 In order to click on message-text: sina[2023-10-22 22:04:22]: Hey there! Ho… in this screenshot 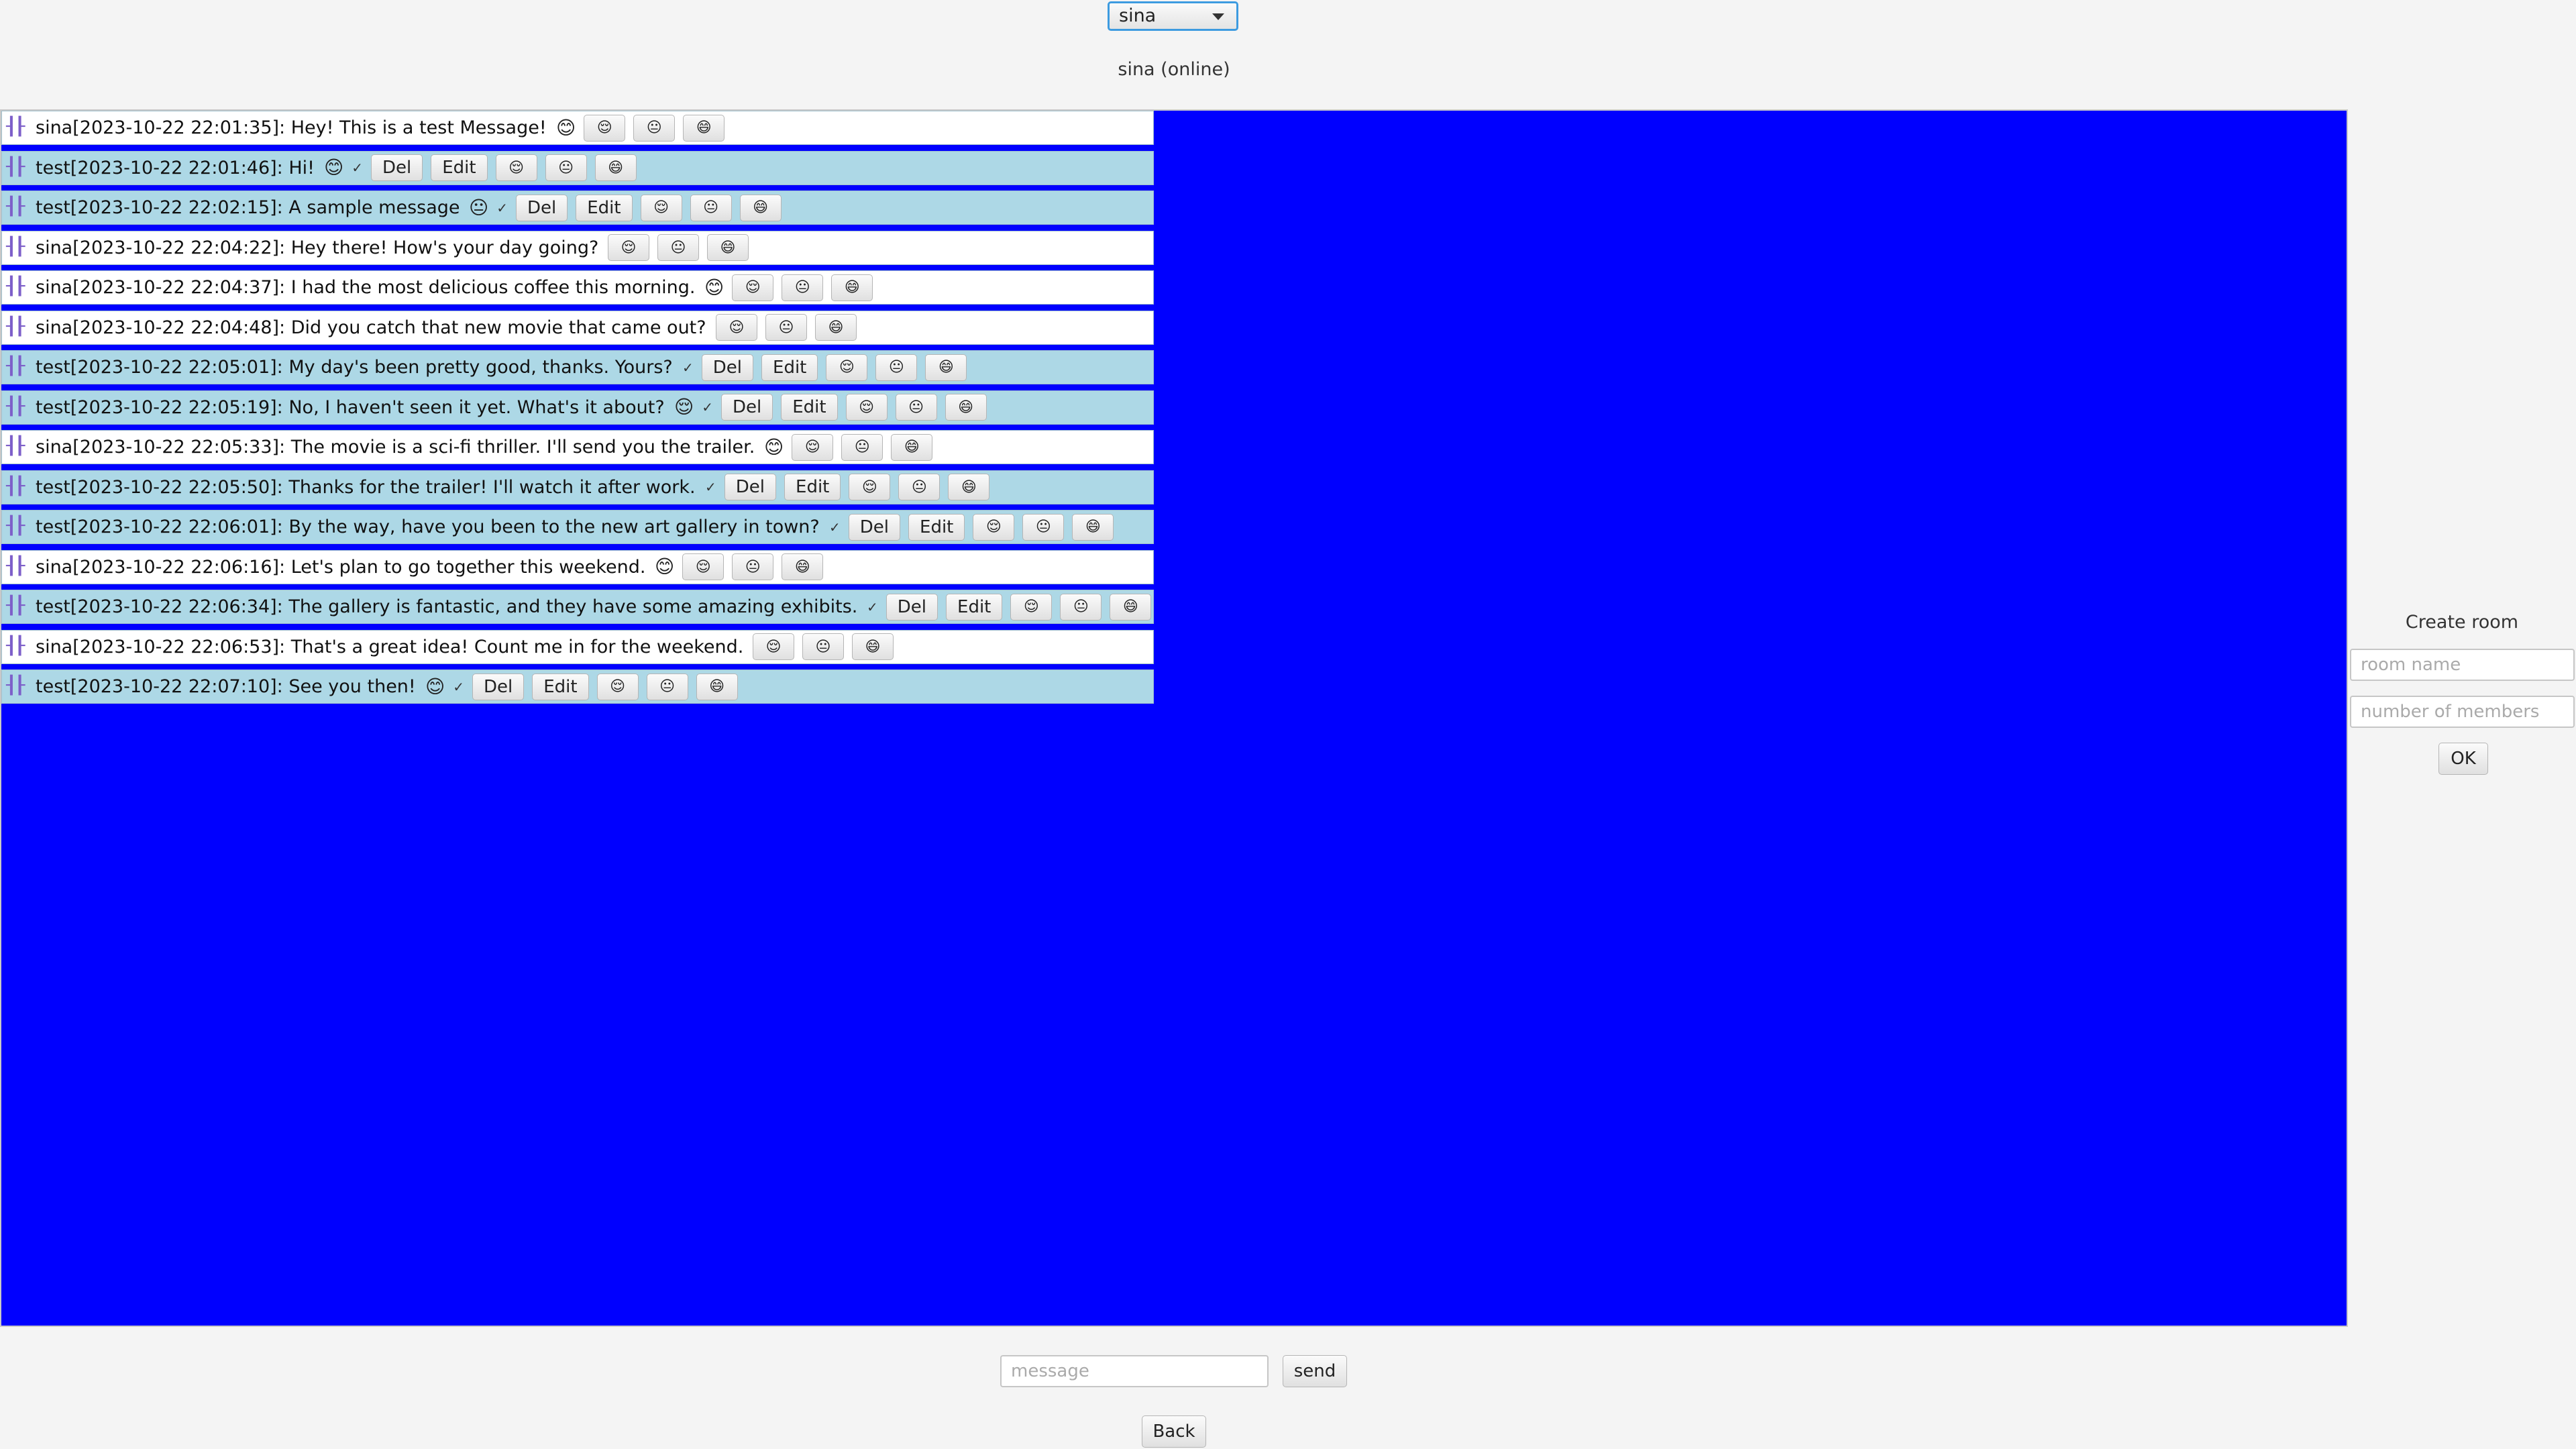, I will do `click(317, 247)`.